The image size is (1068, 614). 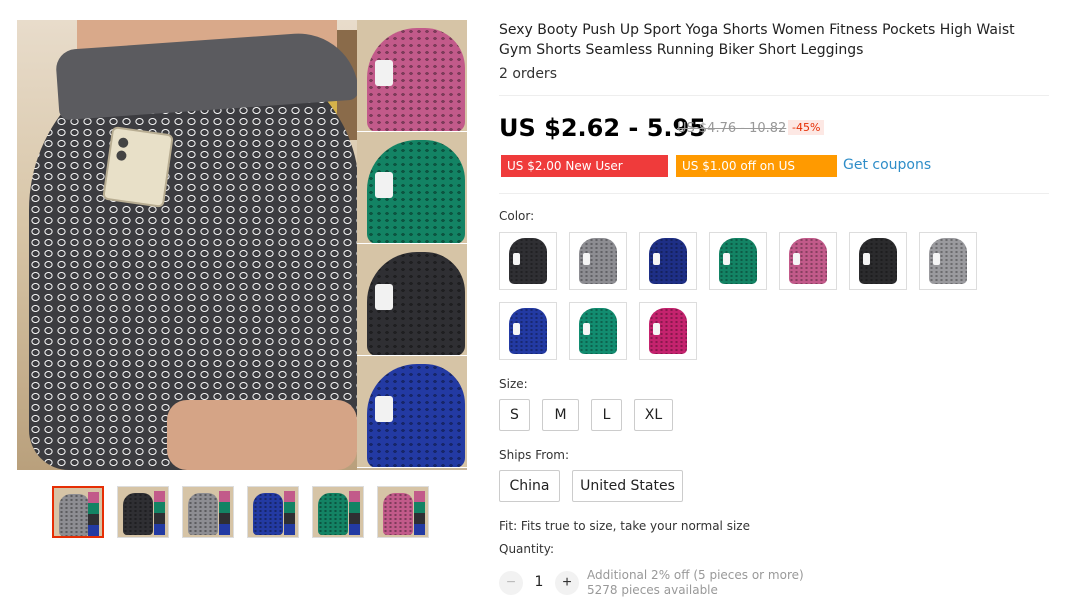 What do you see at coordinates (412, 188) in the screenshot?
I see `variant-preview-green` at bounding box center [412, 188].